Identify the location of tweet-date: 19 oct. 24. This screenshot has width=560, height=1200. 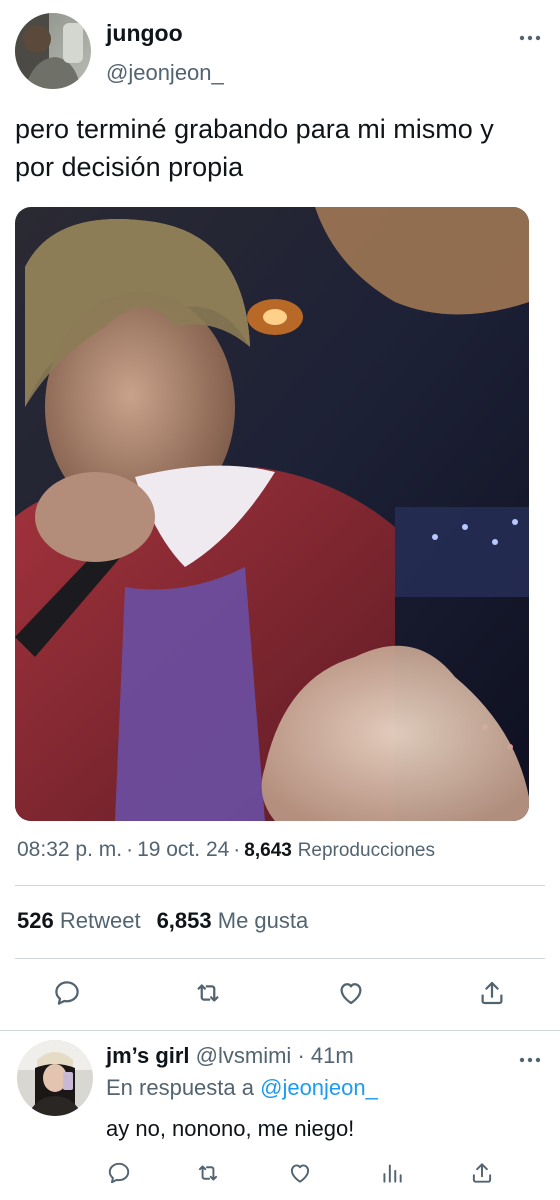
(183, 849).